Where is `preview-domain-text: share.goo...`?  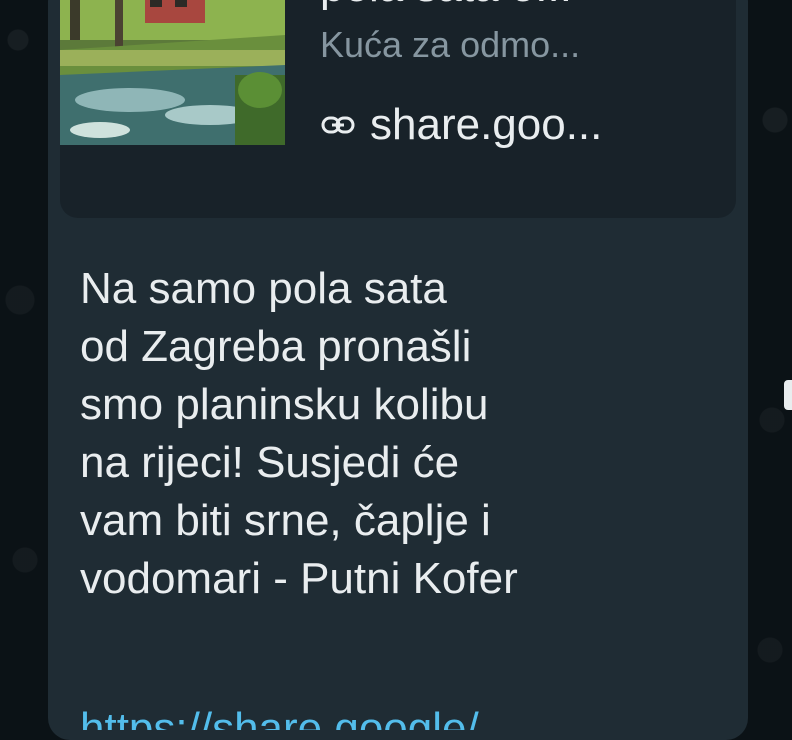 preview-domain-text: share.goo... is located at coordinates (486, 124).